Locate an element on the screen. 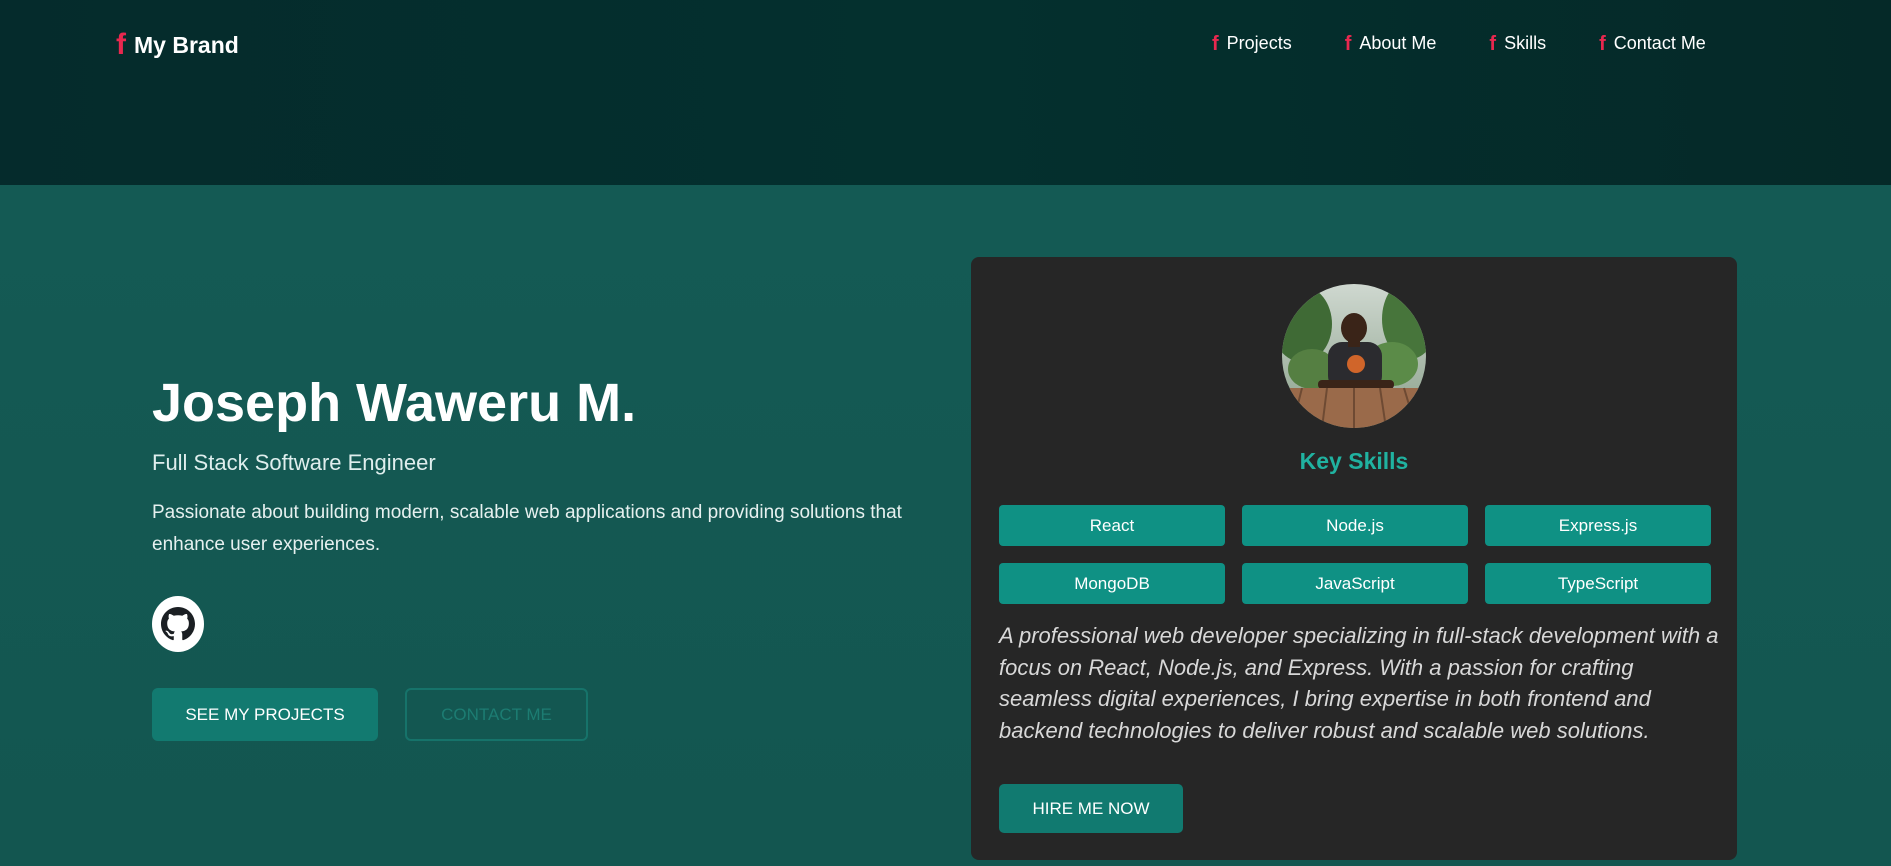 This screenshot has height=866, width=1891. avatar is located at coordinates (1354, 356).